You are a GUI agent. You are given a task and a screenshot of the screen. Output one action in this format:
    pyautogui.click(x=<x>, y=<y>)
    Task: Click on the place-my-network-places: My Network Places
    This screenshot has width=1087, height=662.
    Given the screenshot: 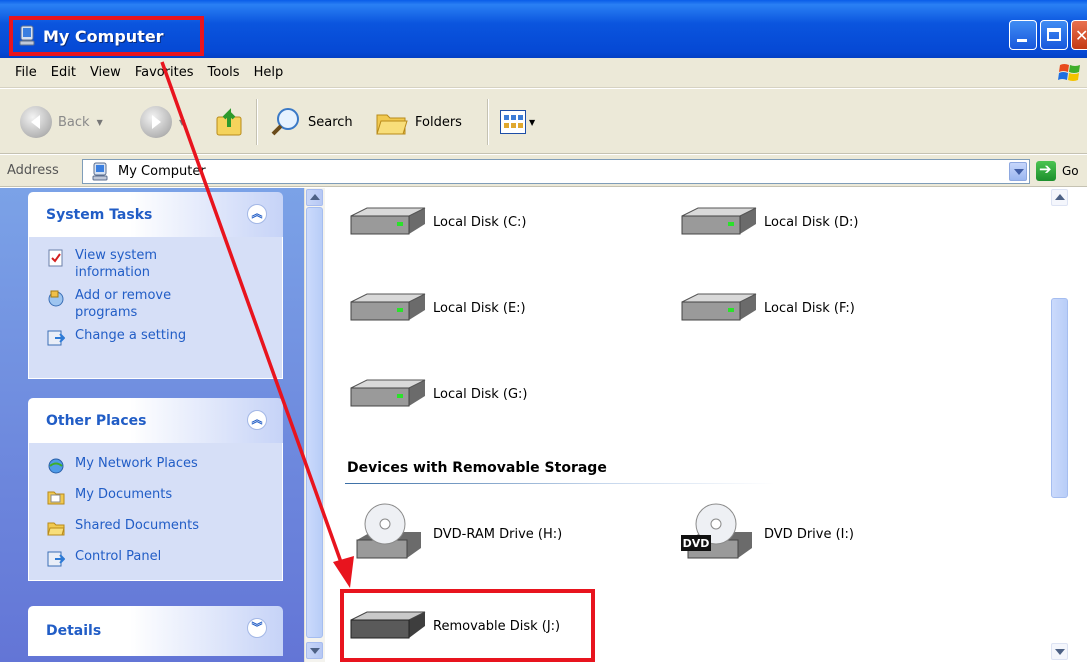 What is the action you would take?
    pyautogui.click(x=164, y=465)
    